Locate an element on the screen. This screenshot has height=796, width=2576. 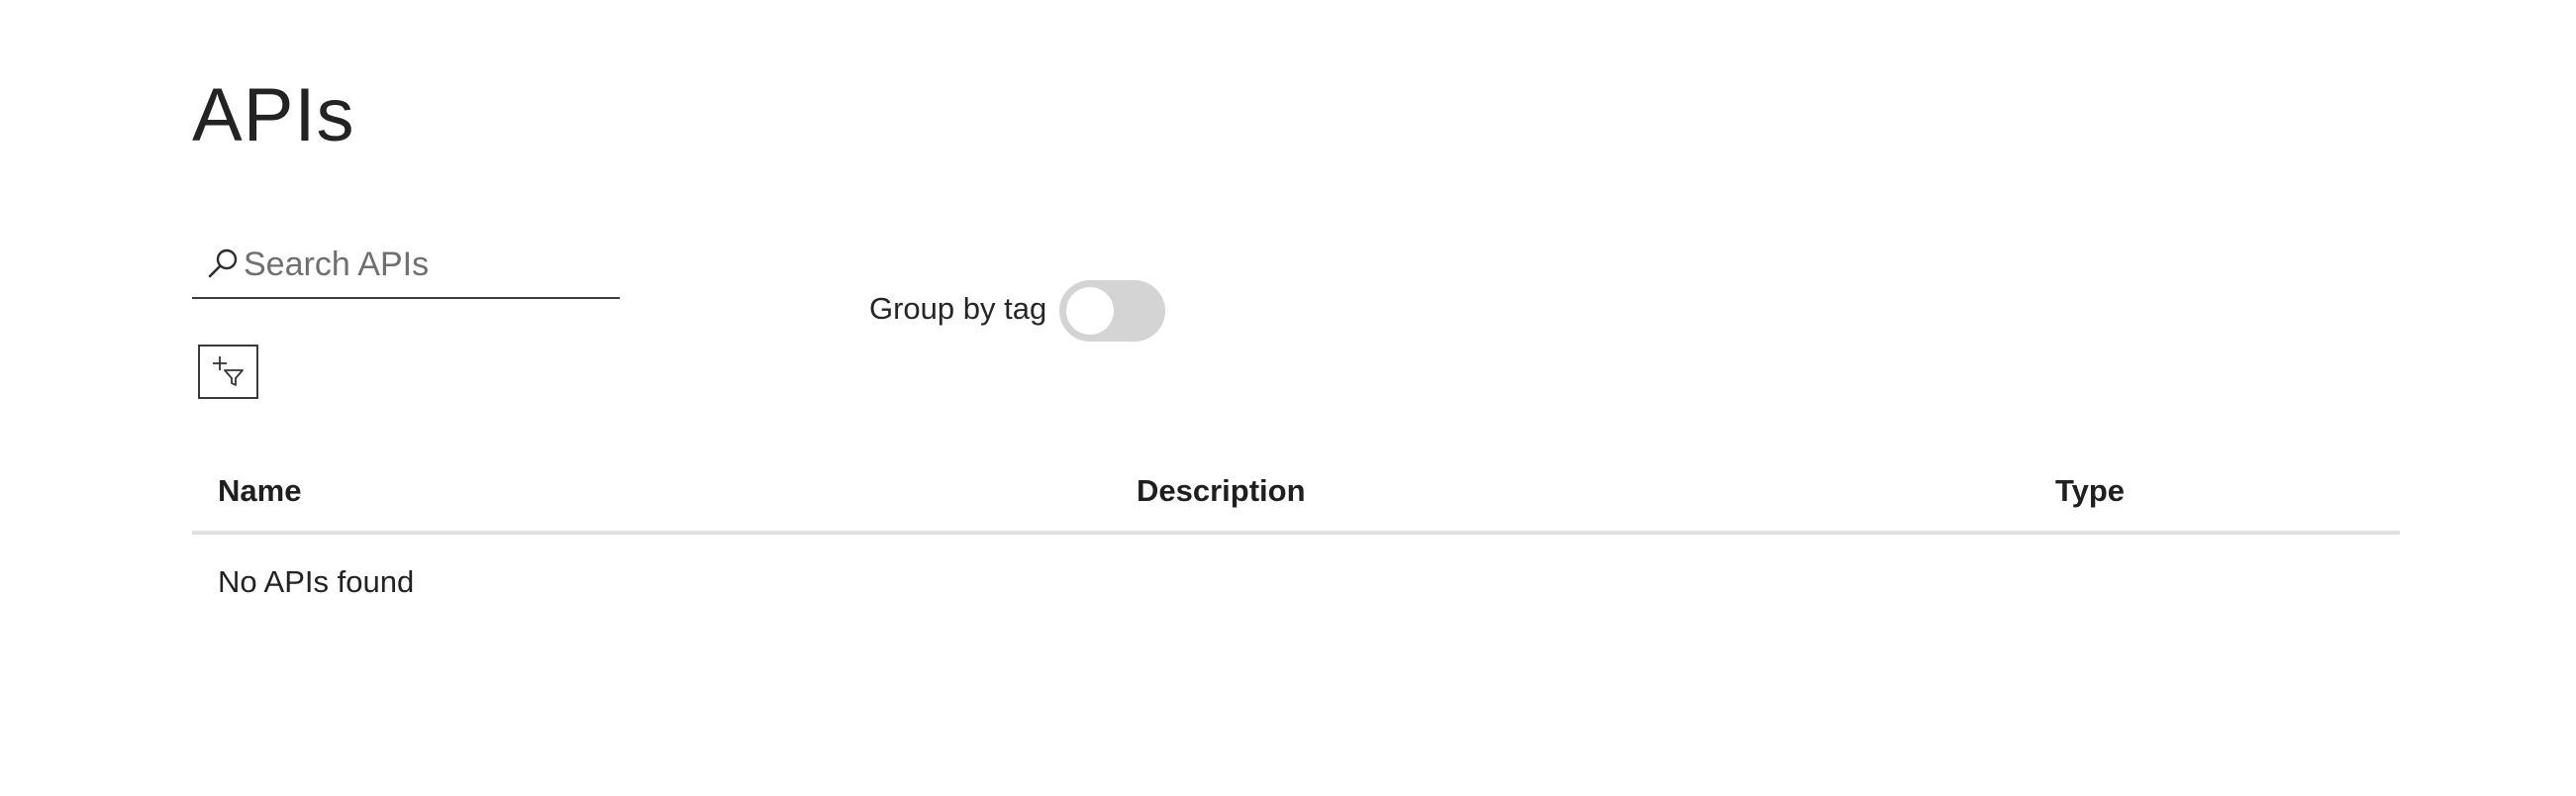
column-header-type: Type is located at coordinates (2090, 491).